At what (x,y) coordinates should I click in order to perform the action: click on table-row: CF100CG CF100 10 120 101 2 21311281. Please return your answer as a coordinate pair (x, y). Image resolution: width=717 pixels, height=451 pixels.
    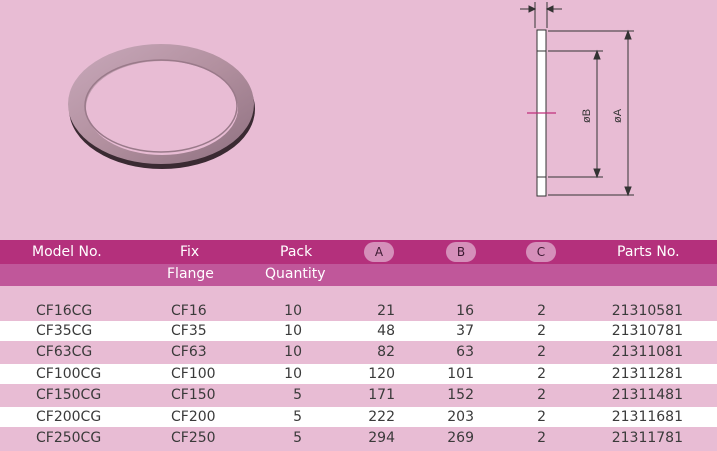
    Looking at the image, I should click on (358, 374).